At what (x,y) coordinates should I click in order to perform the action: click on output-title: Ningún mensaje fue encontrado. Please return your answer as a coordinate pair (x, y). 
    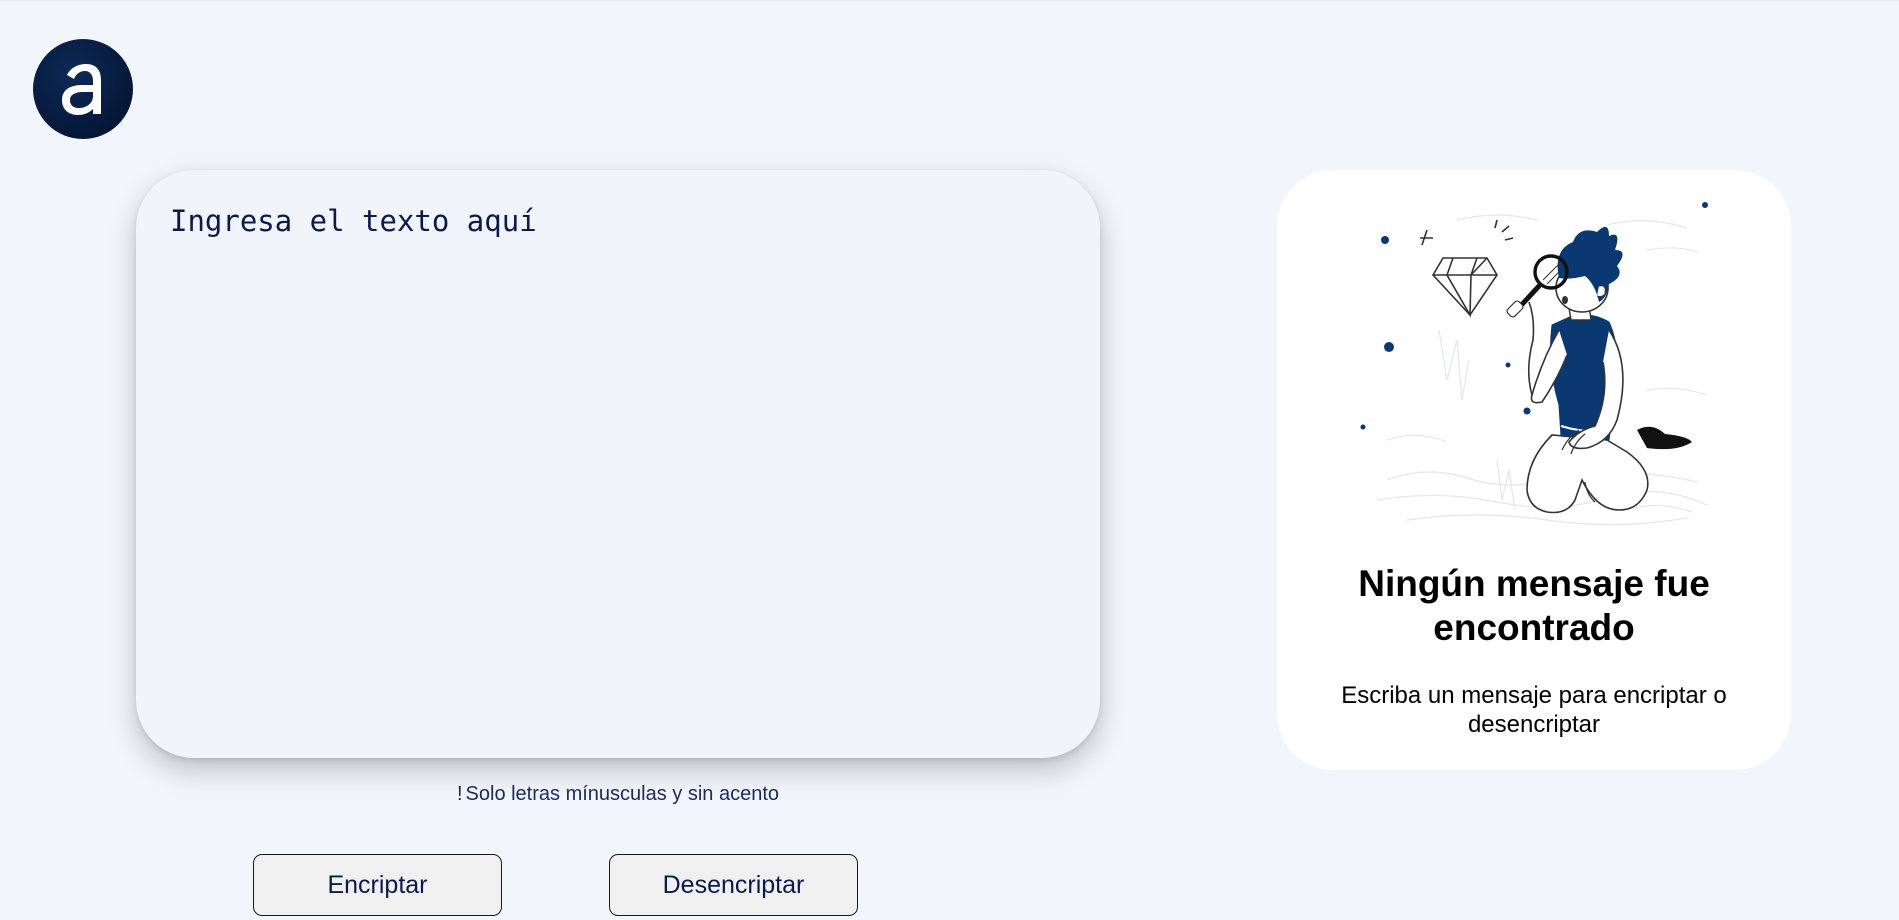
    Looking at the image, I should click on (1534, 605).